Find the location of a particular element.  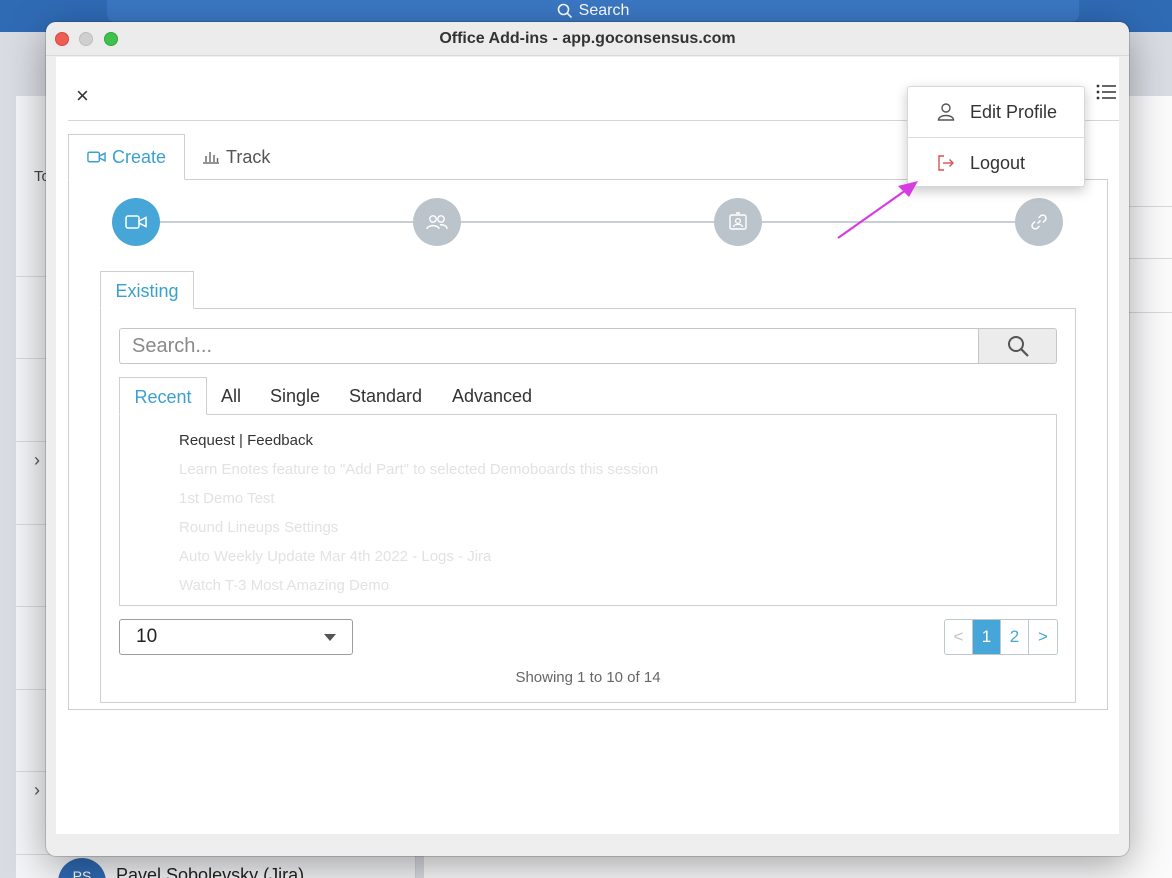

list-item: 1st Demo Test is located at coordinates (227, 498).